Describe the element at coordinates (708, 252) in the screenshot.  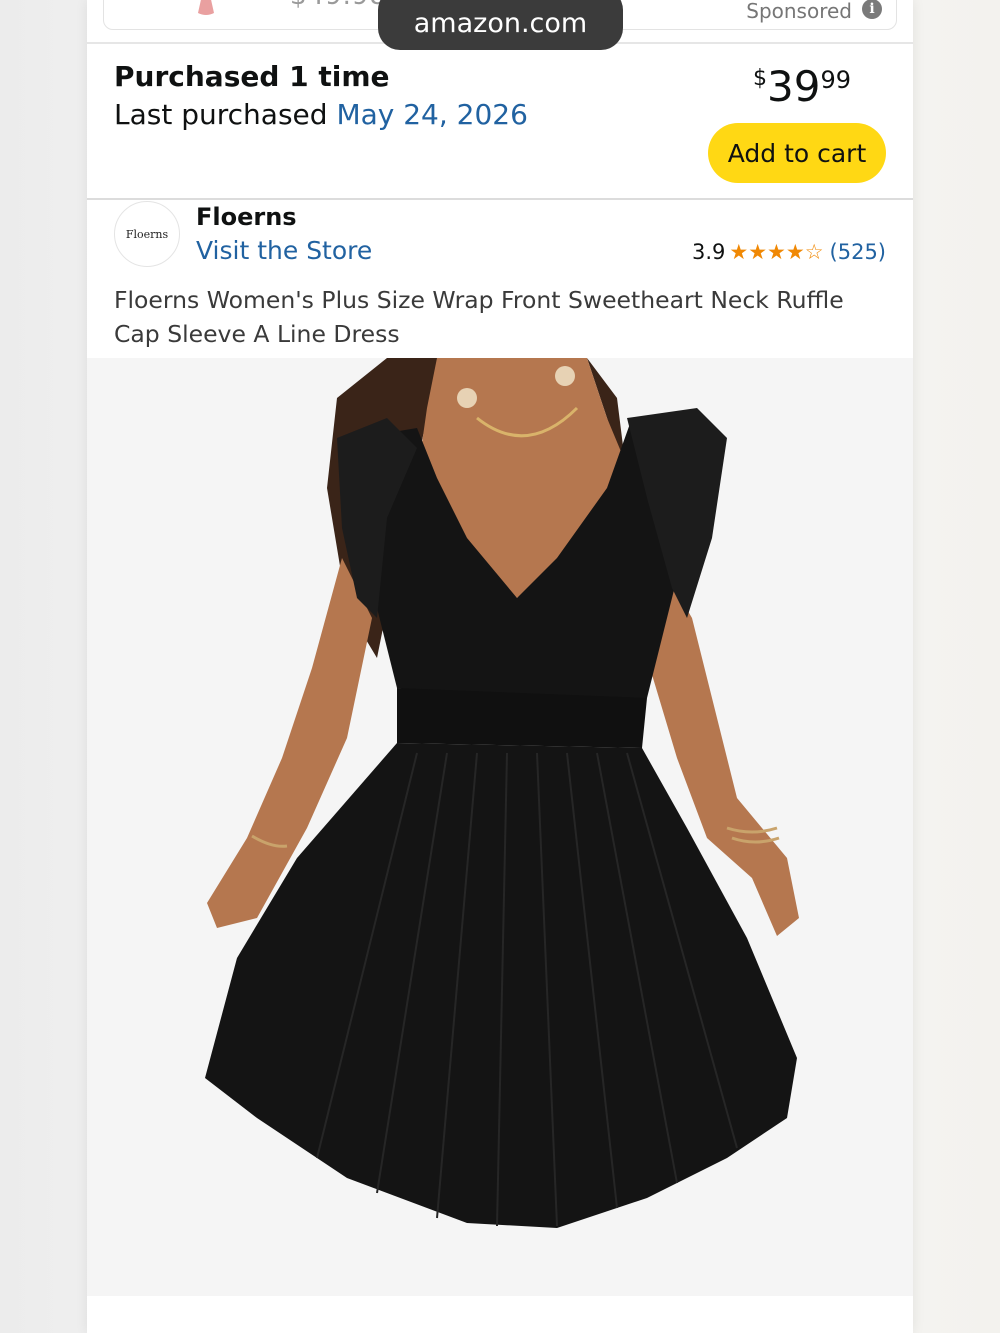
I see `rating-value: 3.9` at that location.